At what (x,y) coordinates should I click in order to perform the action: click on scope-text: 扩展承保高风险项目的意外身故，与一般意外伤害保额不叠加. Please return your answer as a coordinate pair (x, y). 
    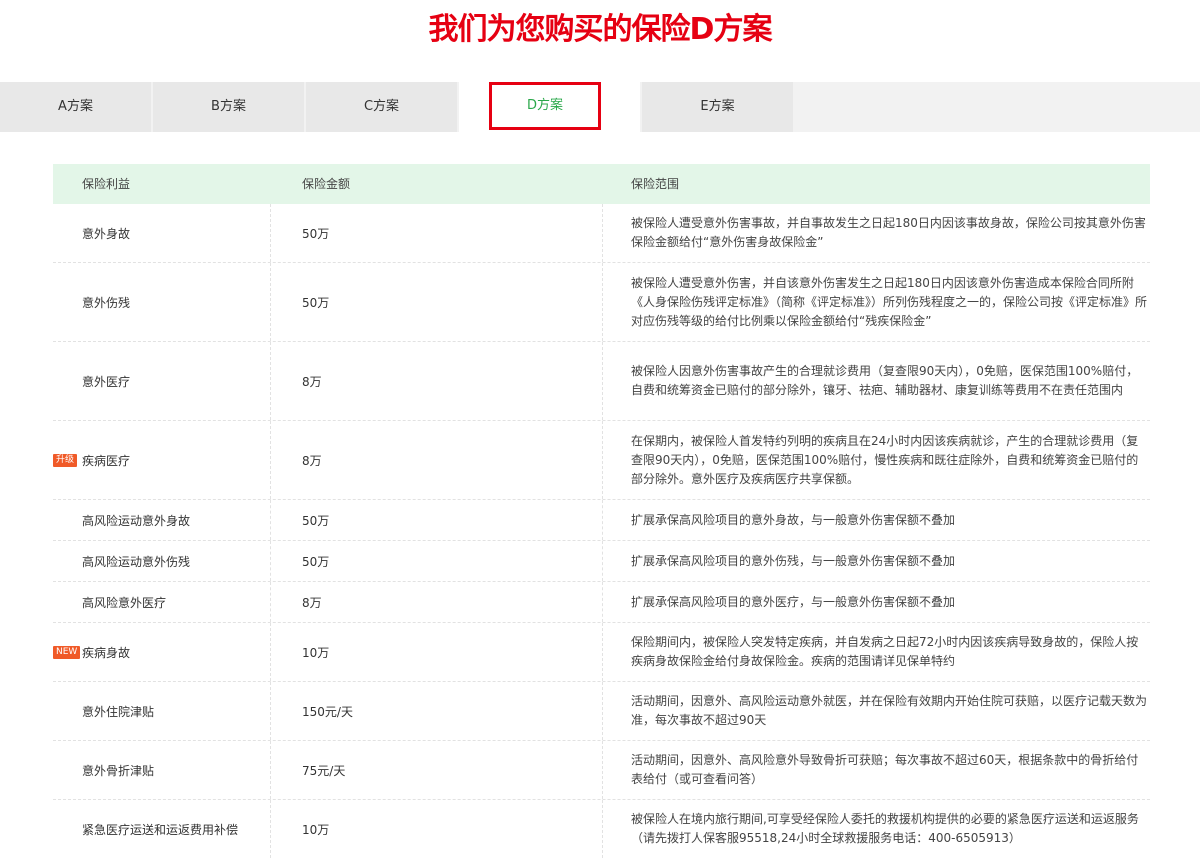
    Looking at the image, I should click on (793, 519).